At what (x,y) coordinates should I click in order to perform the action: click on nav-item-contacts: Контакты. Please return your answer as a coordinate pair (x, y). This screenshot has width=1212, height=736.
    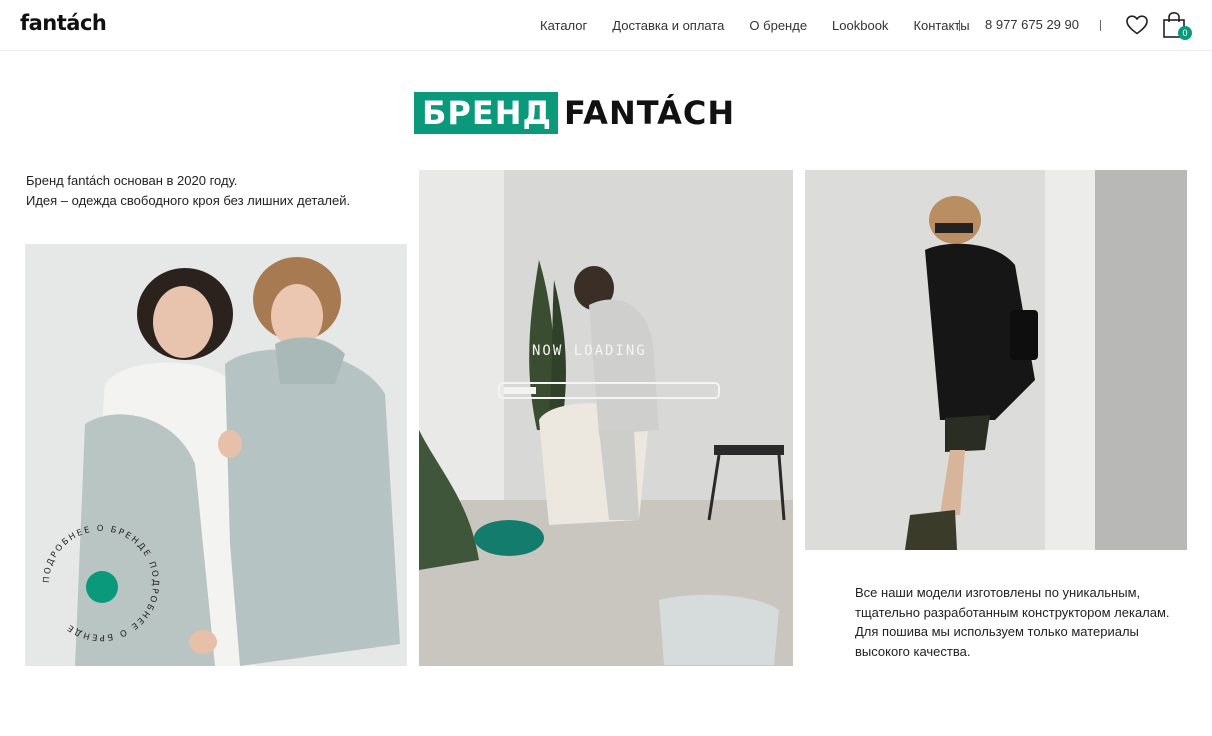
    Looking at the image, I should click on (941, 25).